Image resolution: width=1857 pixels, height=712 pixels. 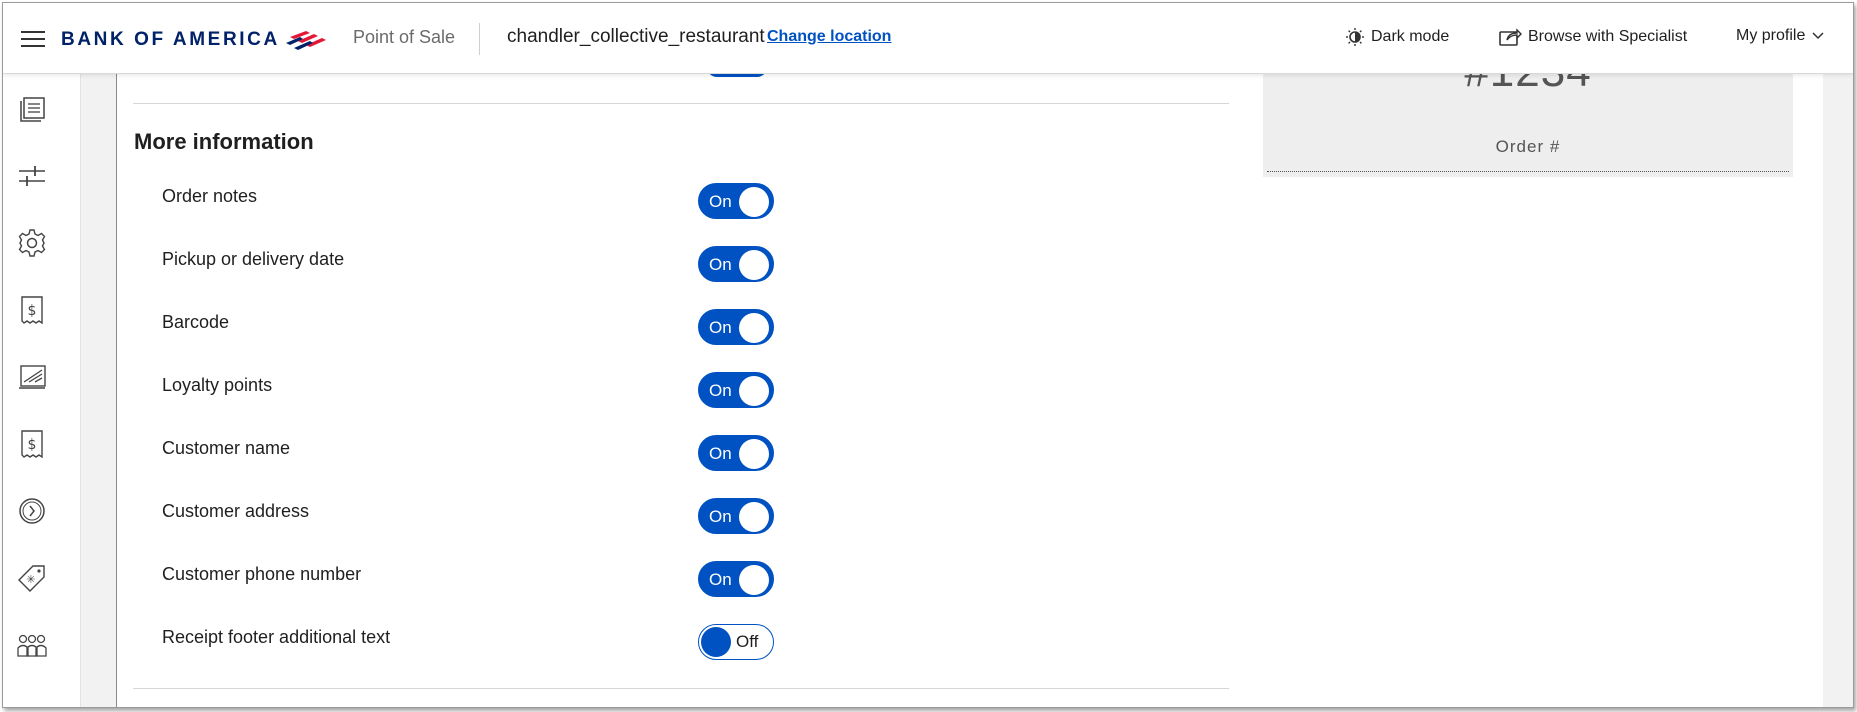 I want to click on order-number-label: Order #, so click(x=1528, y=146).